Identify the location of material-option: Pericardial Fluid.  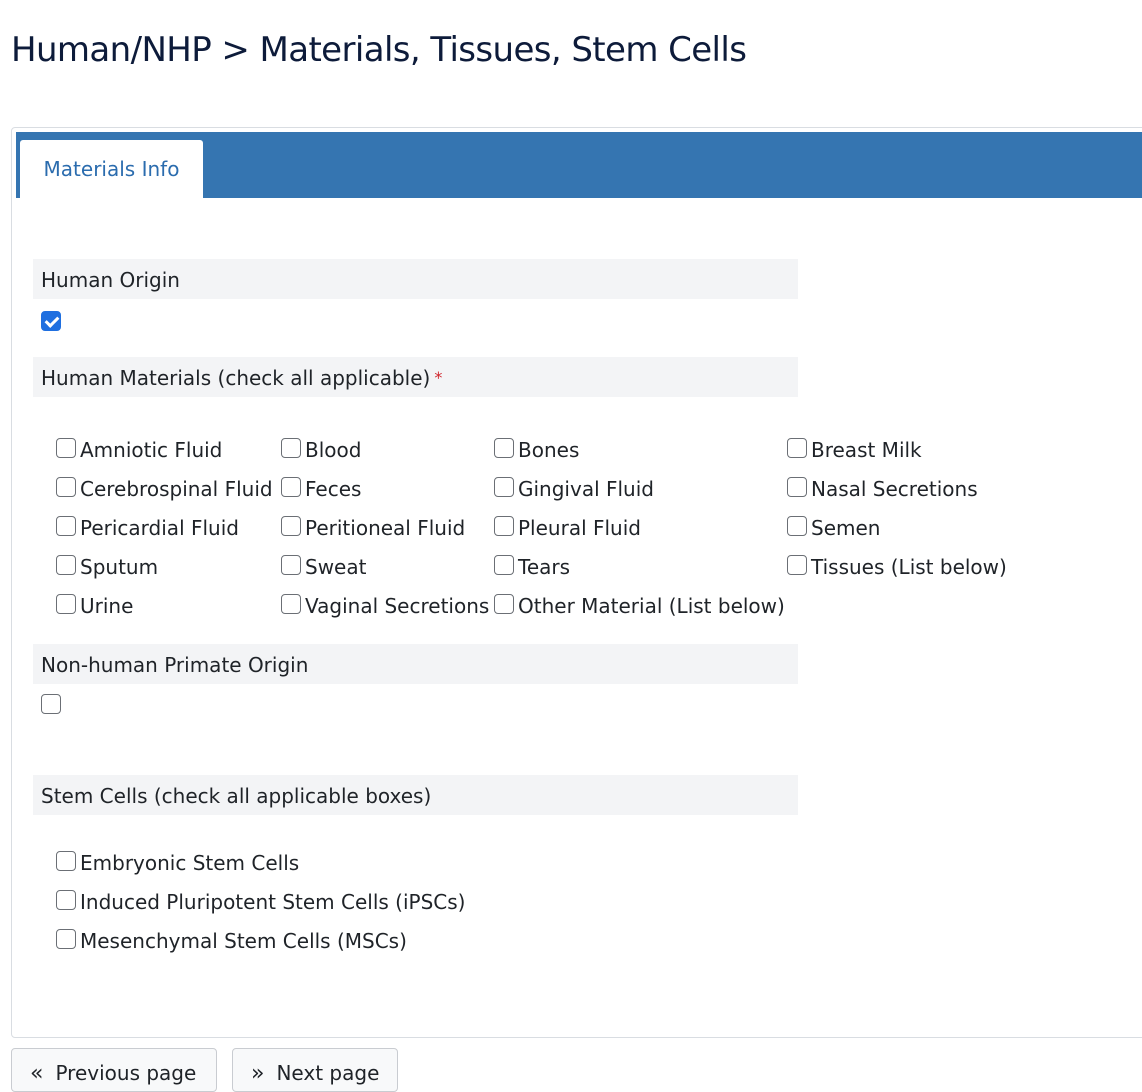
(147, 526).